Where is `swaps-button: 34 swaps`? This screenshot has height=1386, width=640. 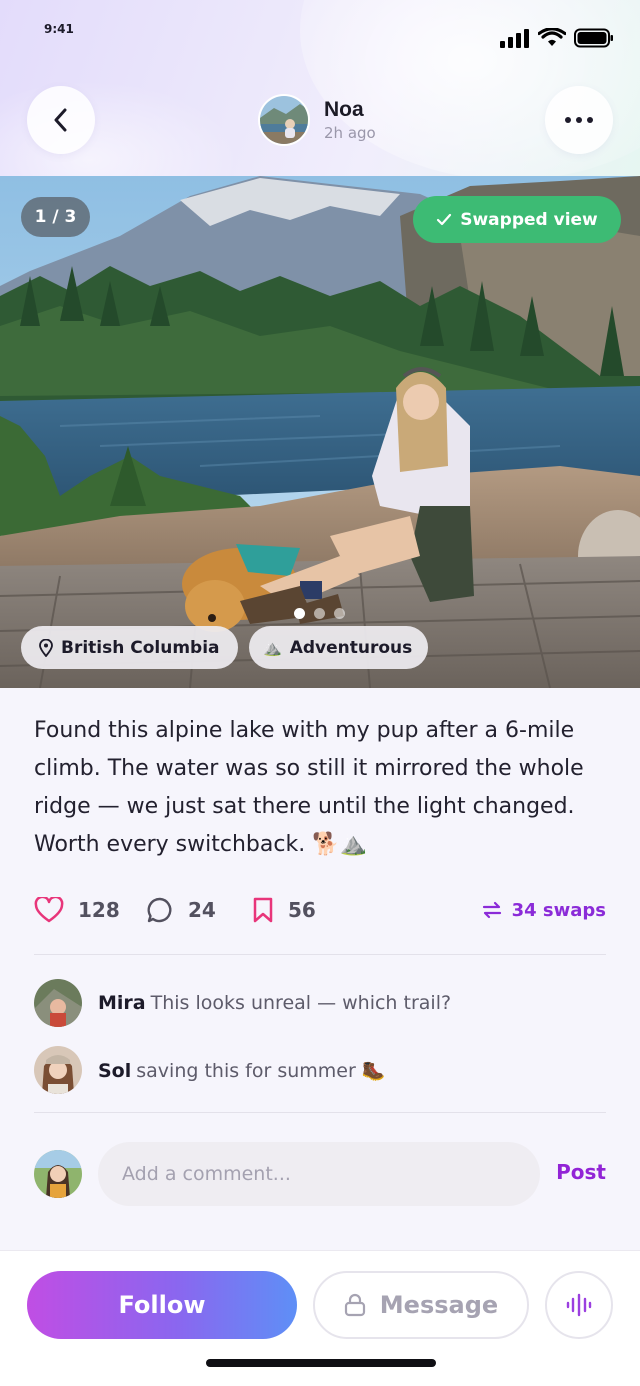
swaps-button: 34 swaps is located at coordinates (544, 910).